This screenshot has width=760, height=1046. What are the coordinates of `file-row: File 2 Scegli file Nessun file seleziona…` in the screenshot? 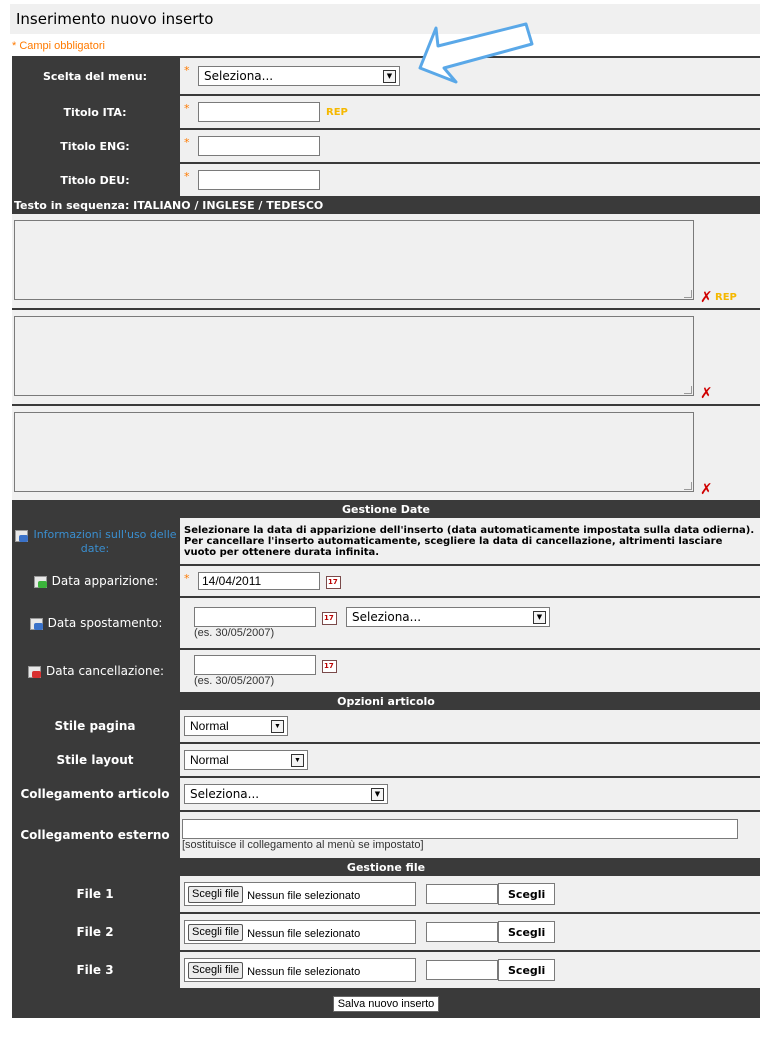 It's located at (386, 933).